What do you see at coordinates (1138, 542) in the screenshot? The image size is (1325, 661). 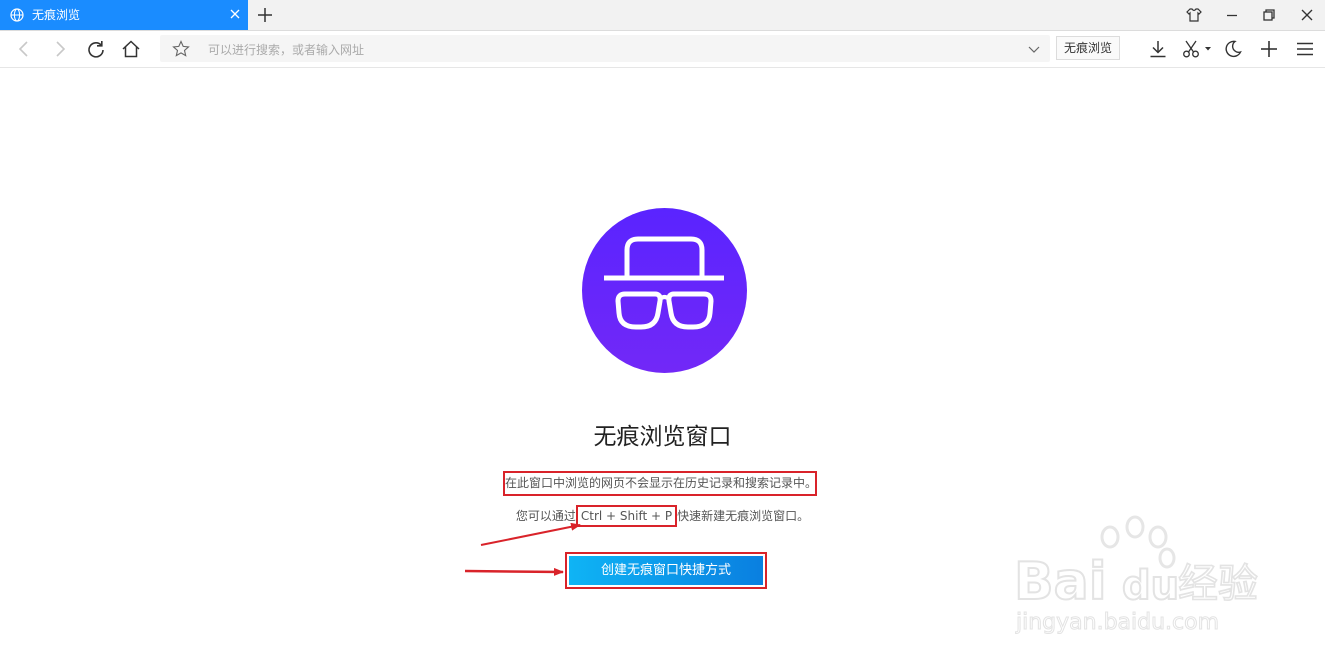 I see `baidu-paw-logo` at bounding box center [1138, 542].